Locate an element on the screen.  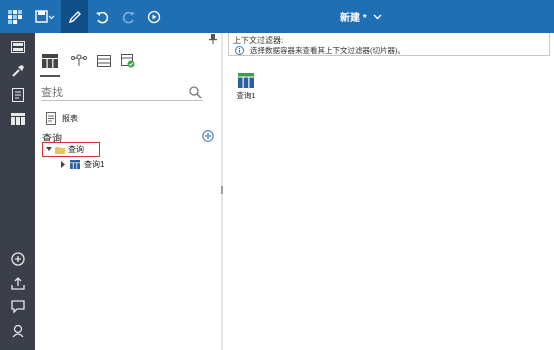
add-icon is located at coordinates (17, 259).